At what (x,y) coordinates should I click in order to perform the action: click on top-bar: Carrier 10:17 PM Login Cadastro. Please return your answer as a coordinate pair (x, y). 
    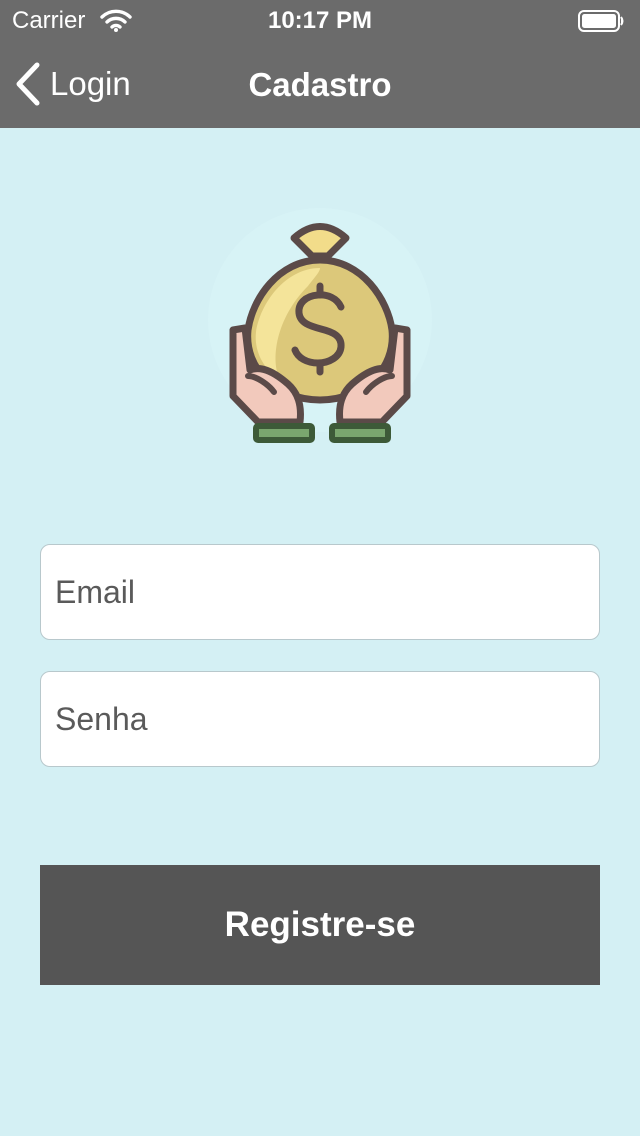
    Looking at the image, I should click on (320, 64).